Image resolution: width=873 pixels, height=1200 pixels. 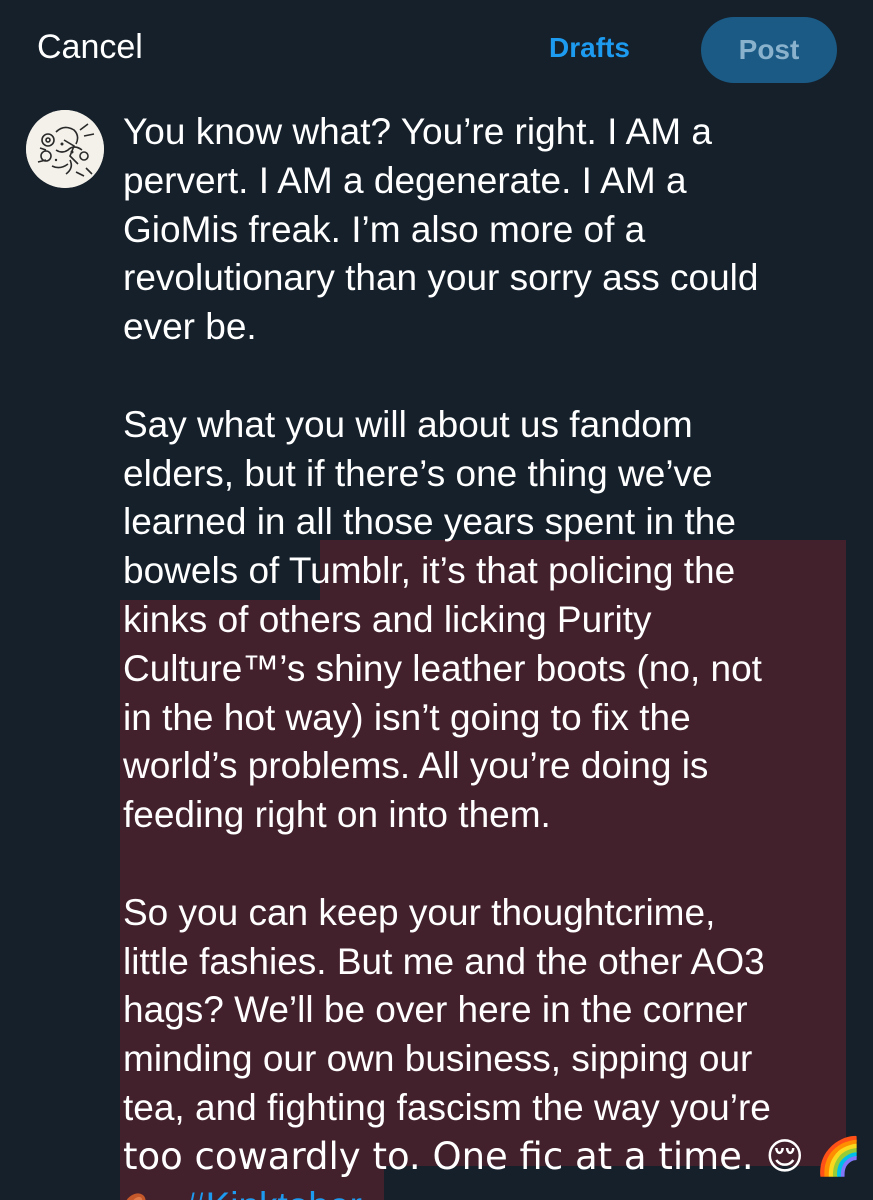 I want to click on compose-header: Cancel Drafts Post, so click(x=436, y=50).